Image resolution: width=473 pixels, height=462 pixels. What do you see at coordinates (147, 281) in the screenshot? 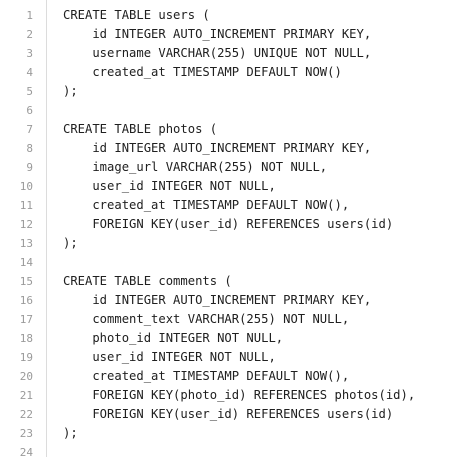
I see `code-line-text: CREATE TABLE comments (` at bounding box center [147, 281].